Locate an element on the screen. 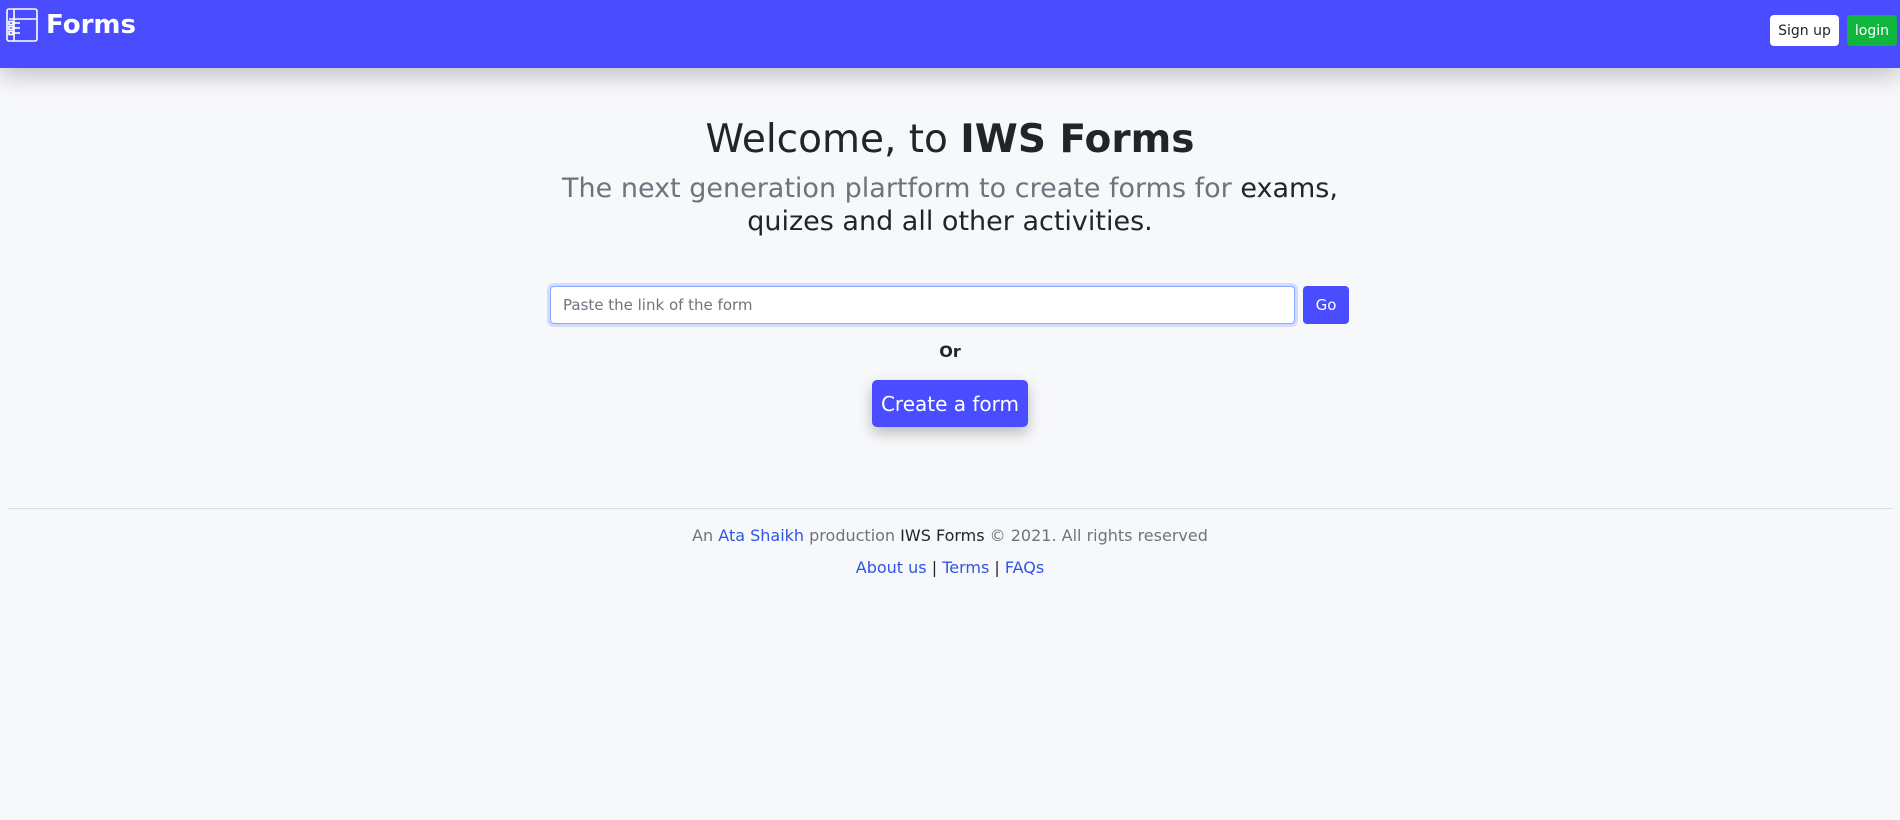 The image size is (1900, 820). about-us-link: About us is located at coordinates (891, 567).